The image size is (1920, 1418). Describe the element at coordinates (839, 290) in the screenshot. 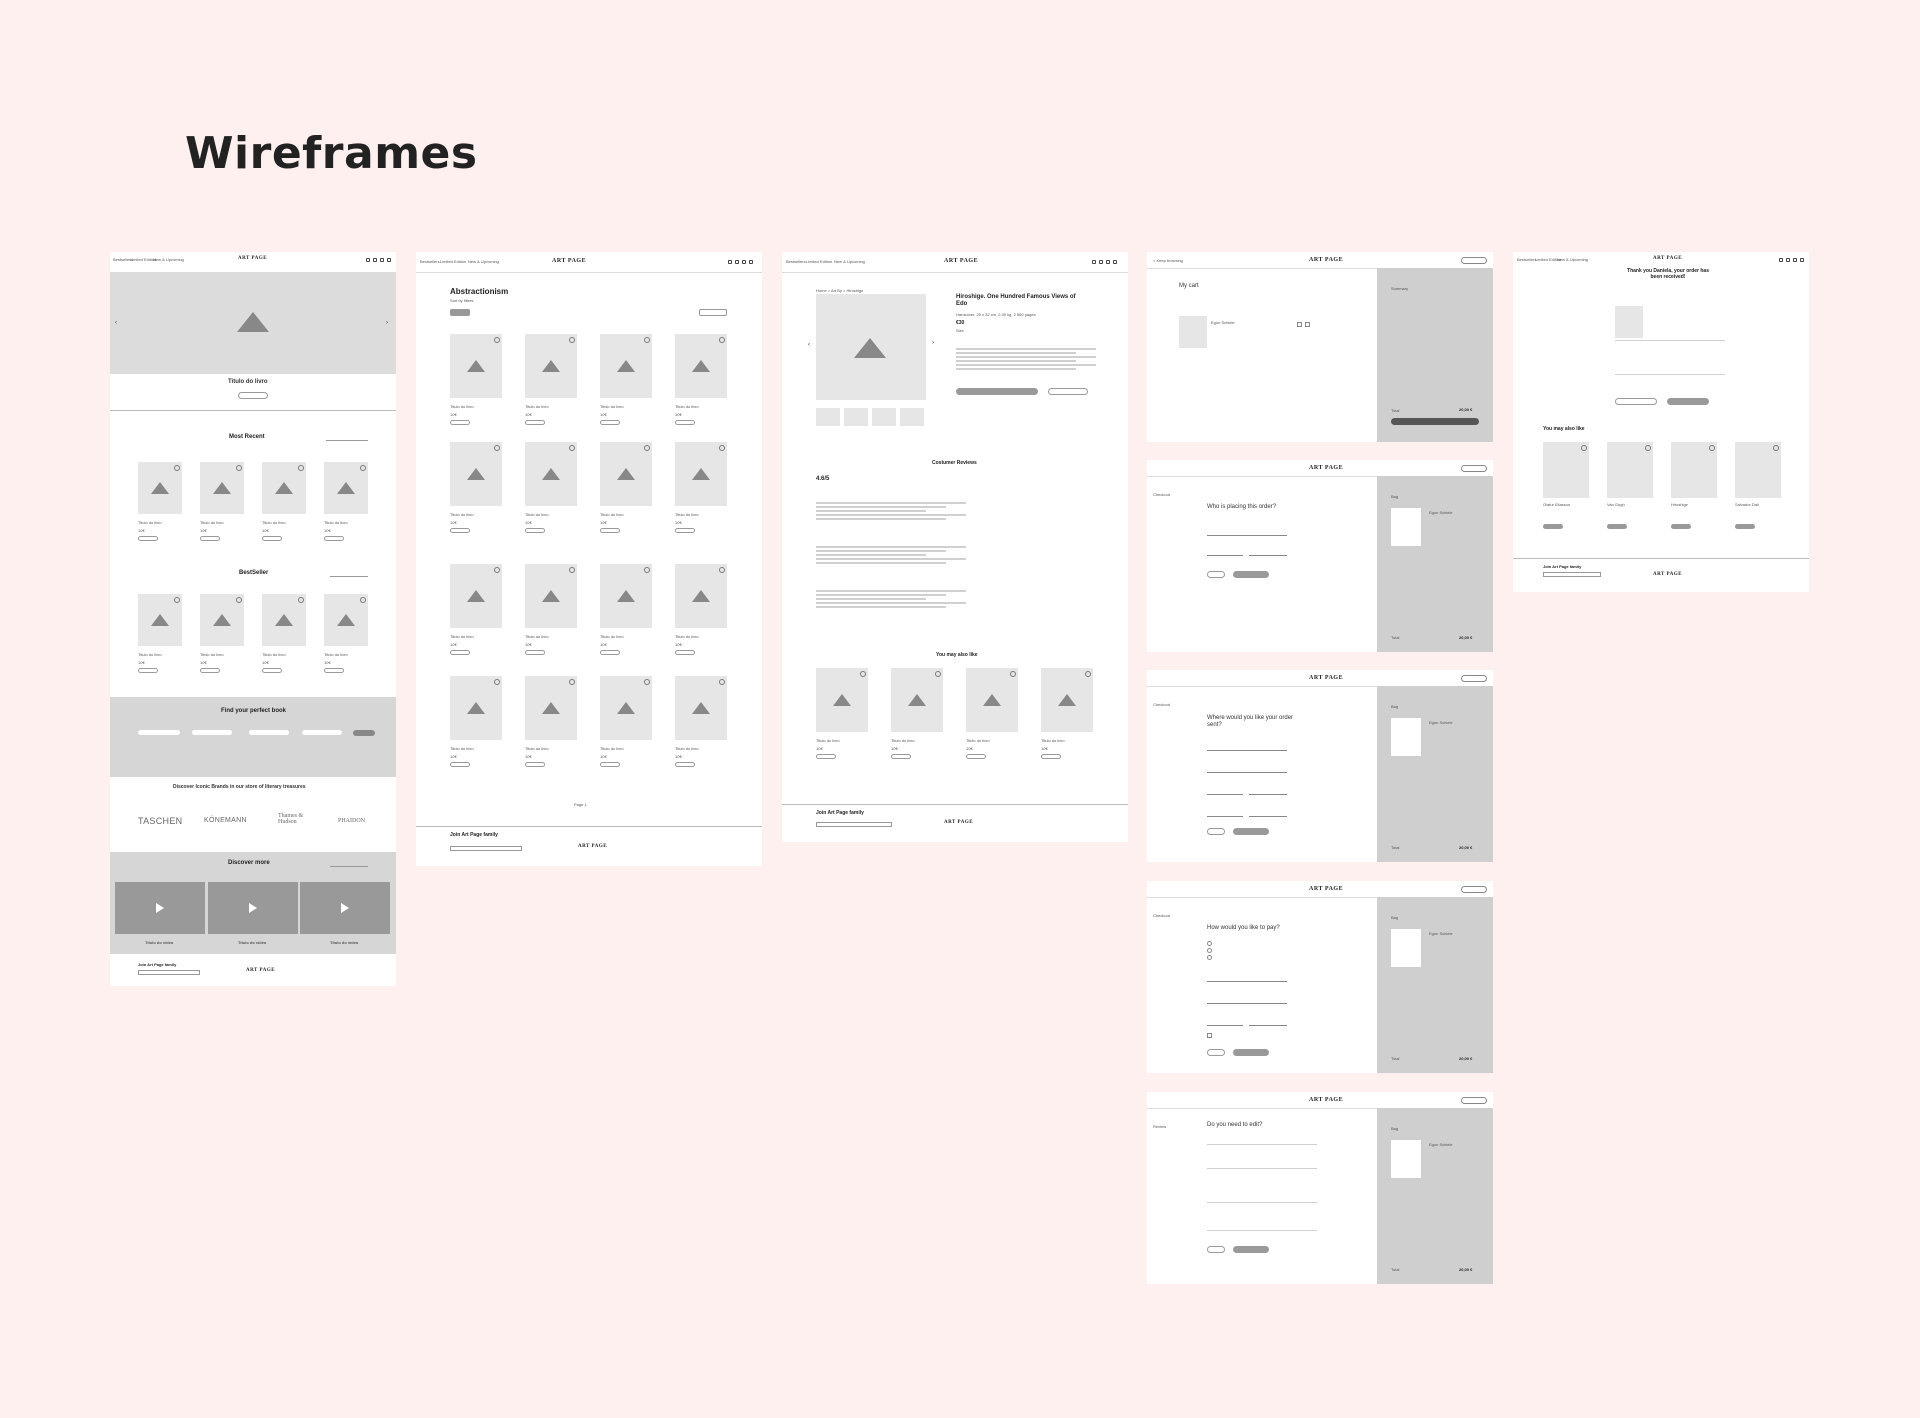

I see `breadcrumb: Home > Art By > Hiroshige` at that location.